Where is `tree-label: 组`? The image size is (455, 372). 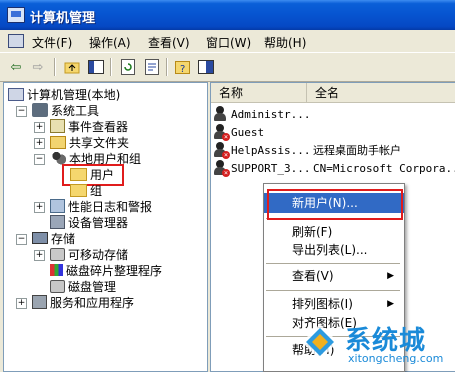
tree-label: 组 is located at coordinates (96, 190).